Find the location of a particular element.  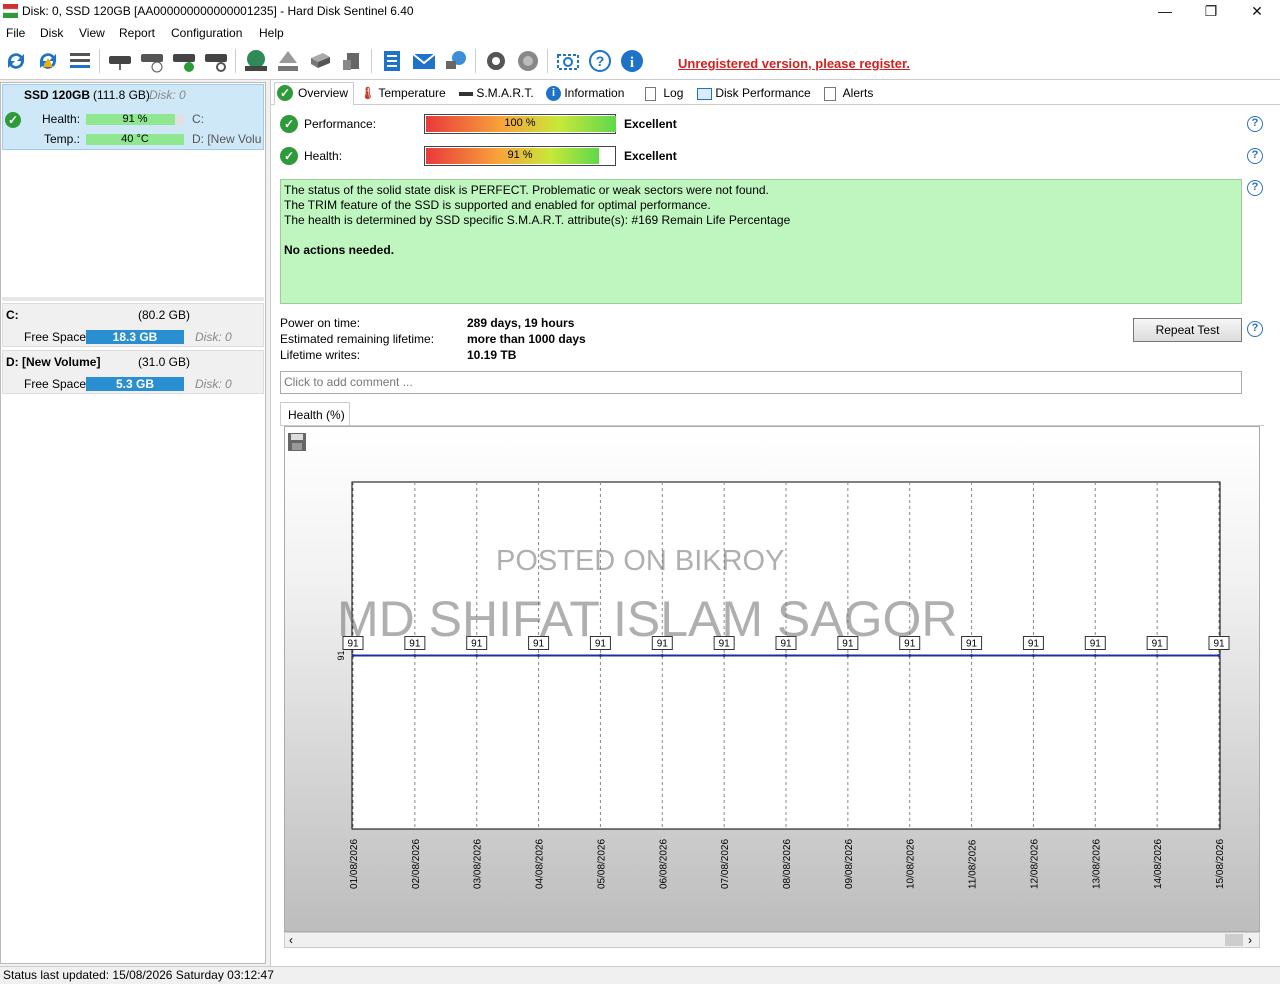

x-tick-label: 15/08/2026 is located at coordinates (1220, 864).